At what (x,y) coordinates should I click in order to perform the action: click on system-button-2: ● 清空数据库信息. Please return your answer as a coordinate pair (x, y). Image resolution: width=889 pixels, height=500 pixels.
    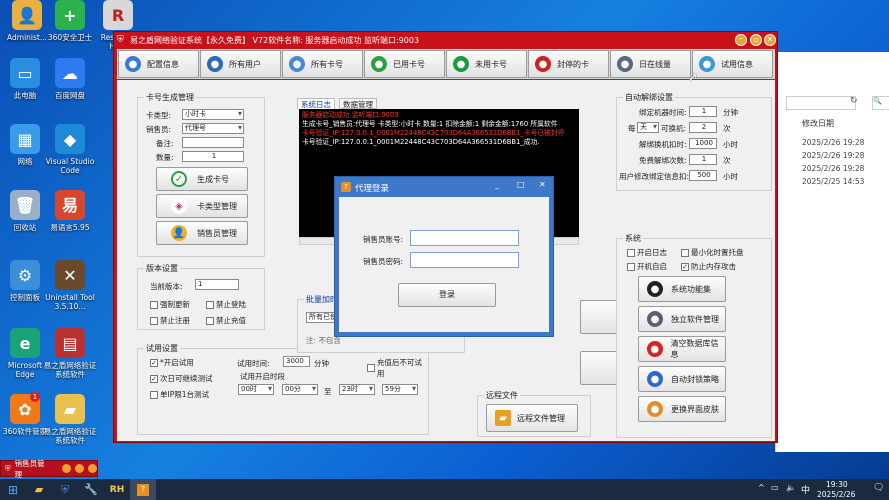
    Looking at the image, I should click on (682, 349).